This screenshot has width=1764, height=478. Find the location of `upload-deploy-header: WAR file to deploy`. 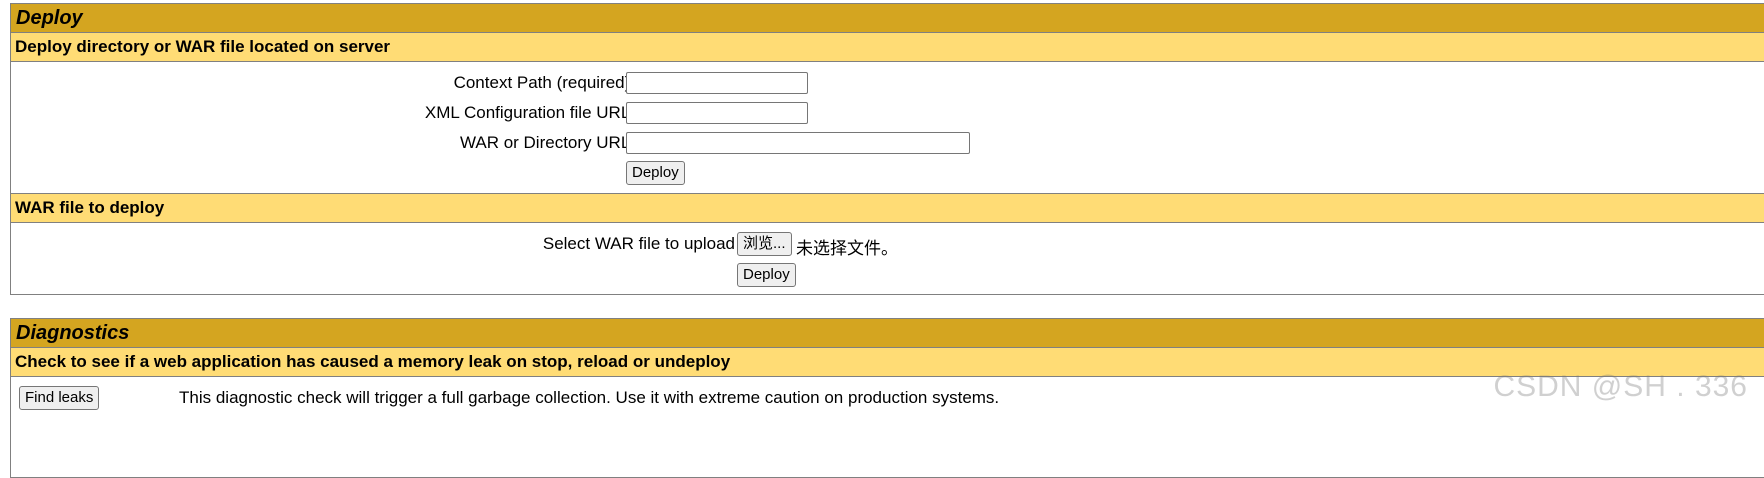

upload-deploy-header: WAR file to deploy is located at coordinates (887, 208).